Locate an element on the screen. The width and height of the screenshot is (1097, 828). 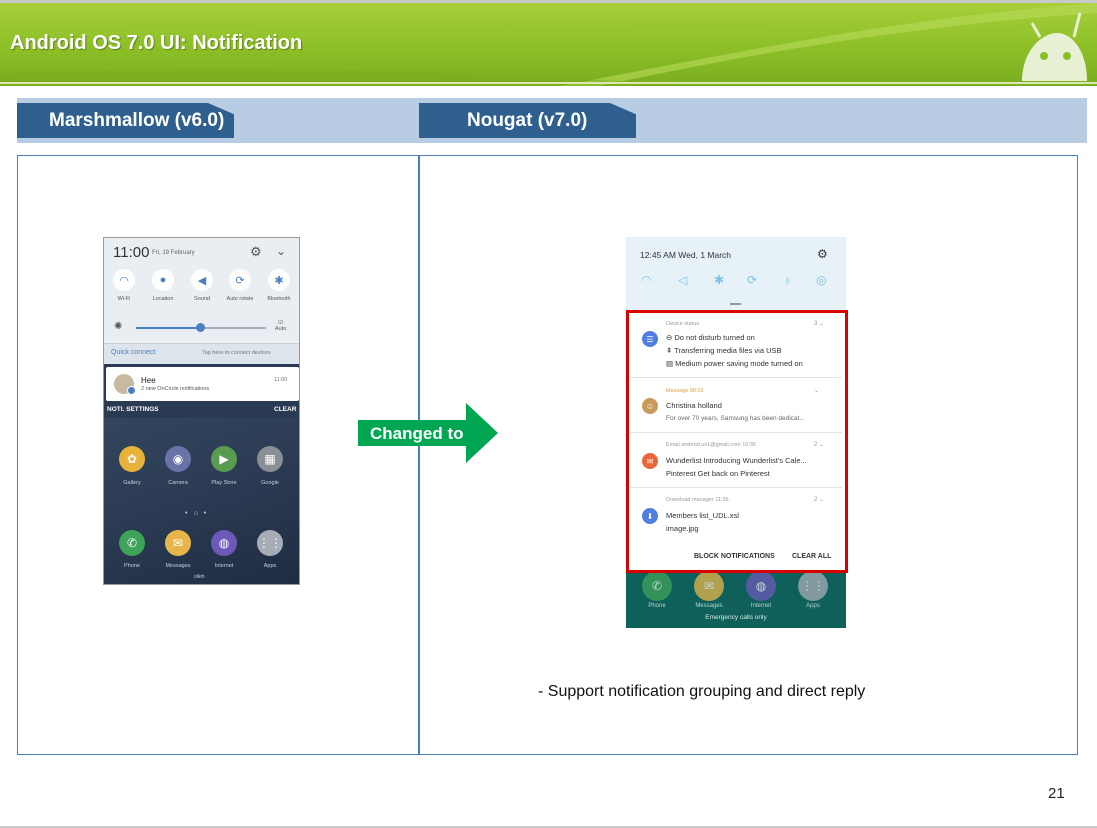
location-icon: ◎ is located at coordinates (821, 280).